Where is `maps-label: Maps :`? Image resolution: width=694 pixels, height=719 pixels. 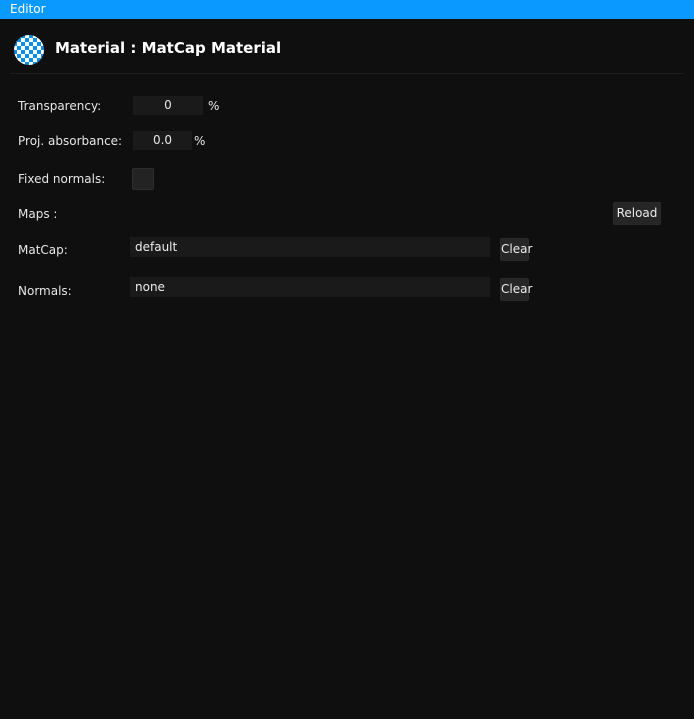
maps-label: Maps : is located at coordinates (38, 214).